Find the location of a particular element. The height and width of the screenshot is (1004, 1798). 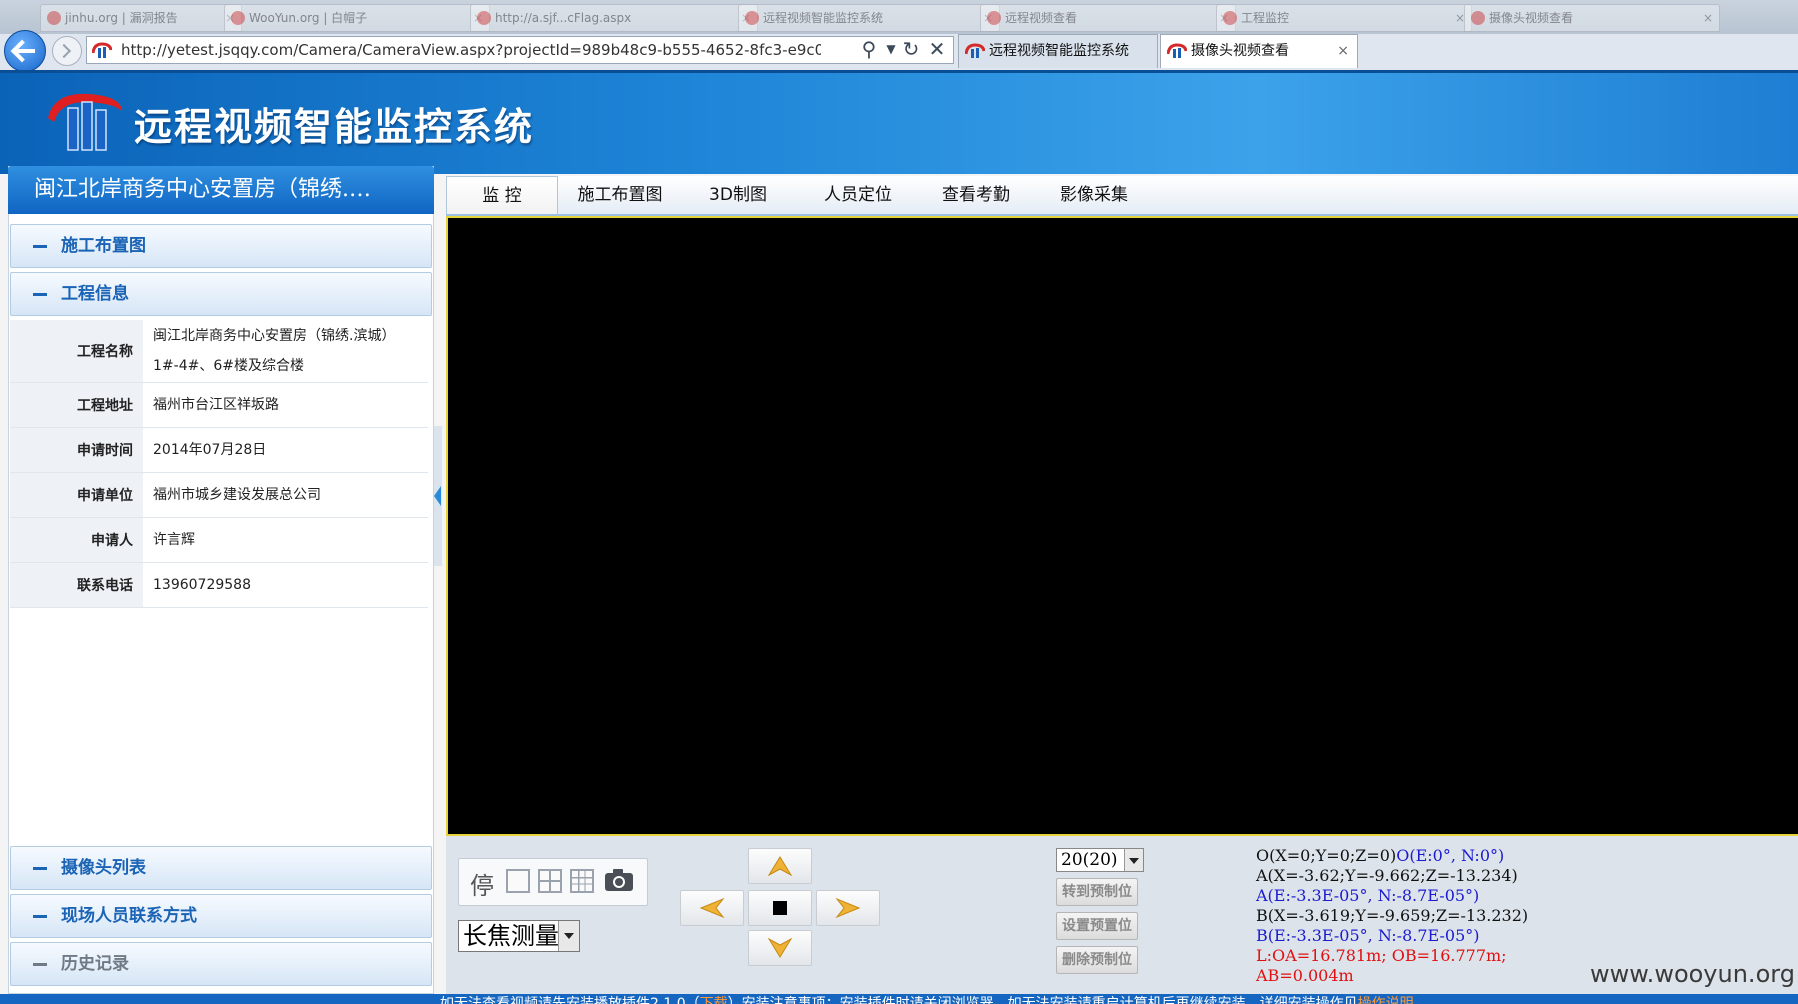

accordion-label: 历史记录 is located at coordinates (95, 964).